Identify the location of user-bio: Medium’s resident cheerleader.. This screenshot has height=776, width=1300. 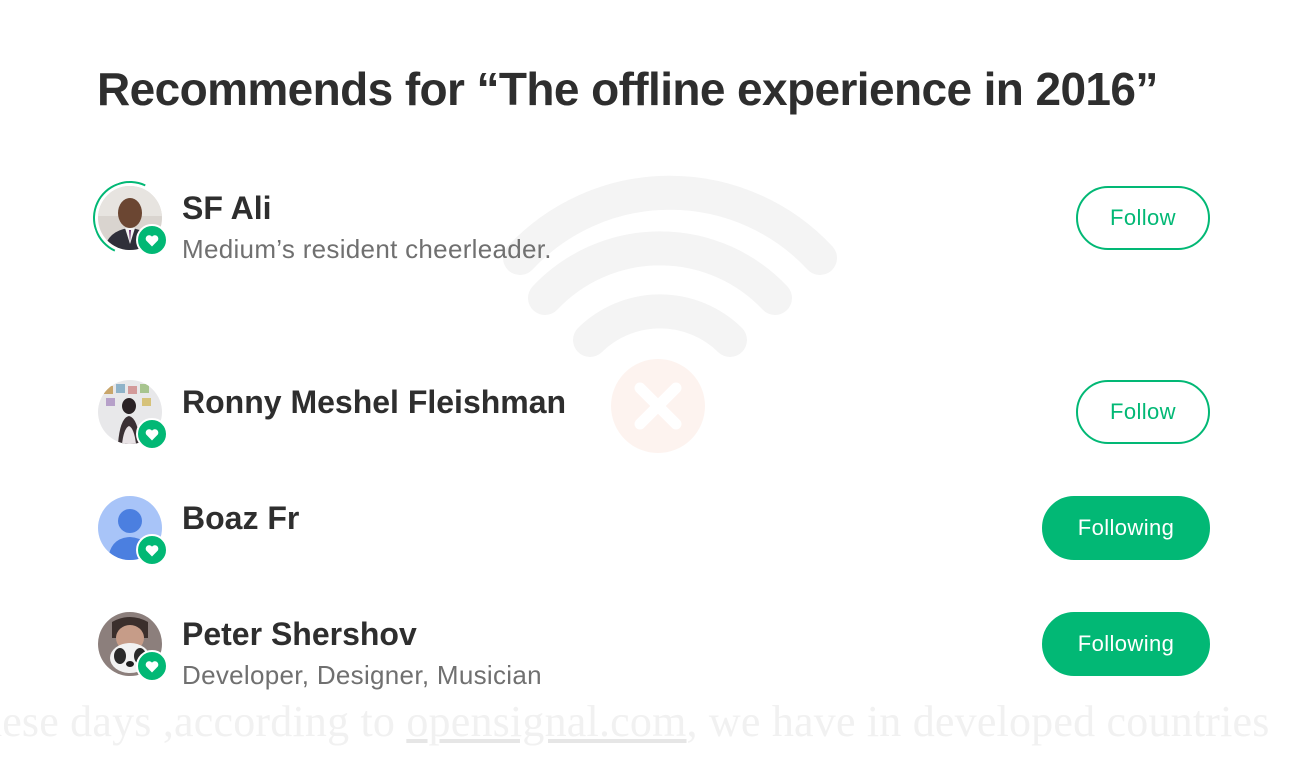
(367, 249).